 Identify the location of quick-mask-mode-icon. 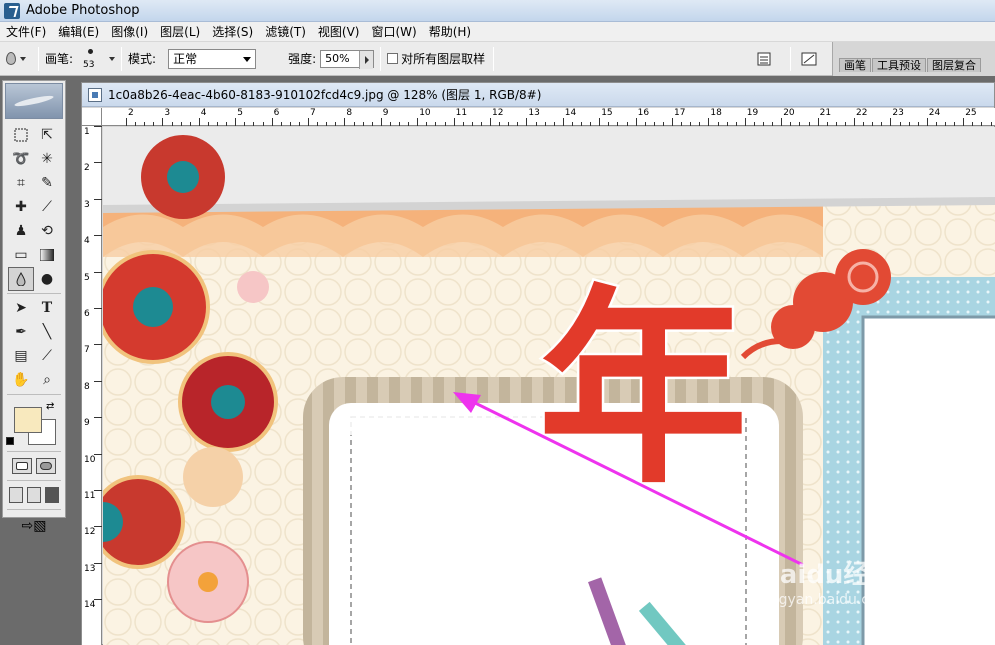
(46, 466).